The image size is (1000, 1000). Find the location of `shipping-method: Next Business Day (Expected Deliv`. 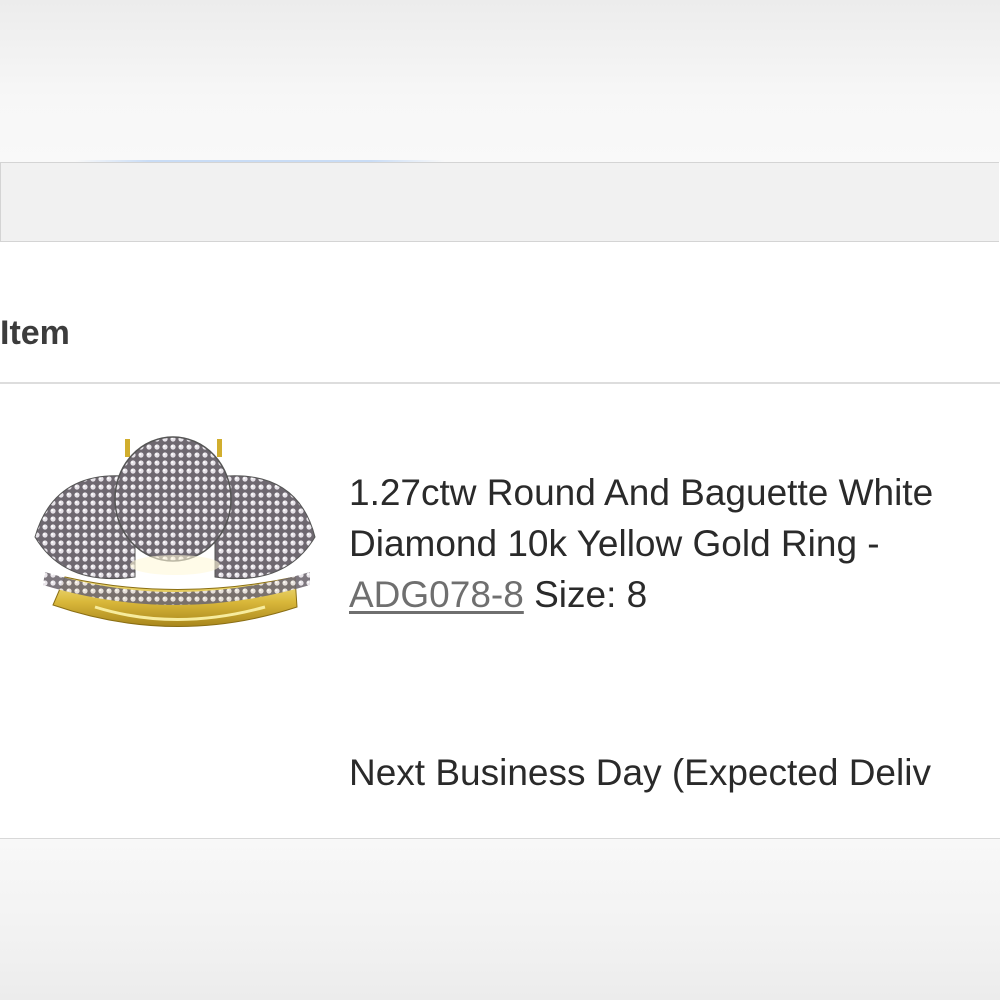

shipping-method: Next Business Day (Expected Deliv is located at coordinates (640, 772).